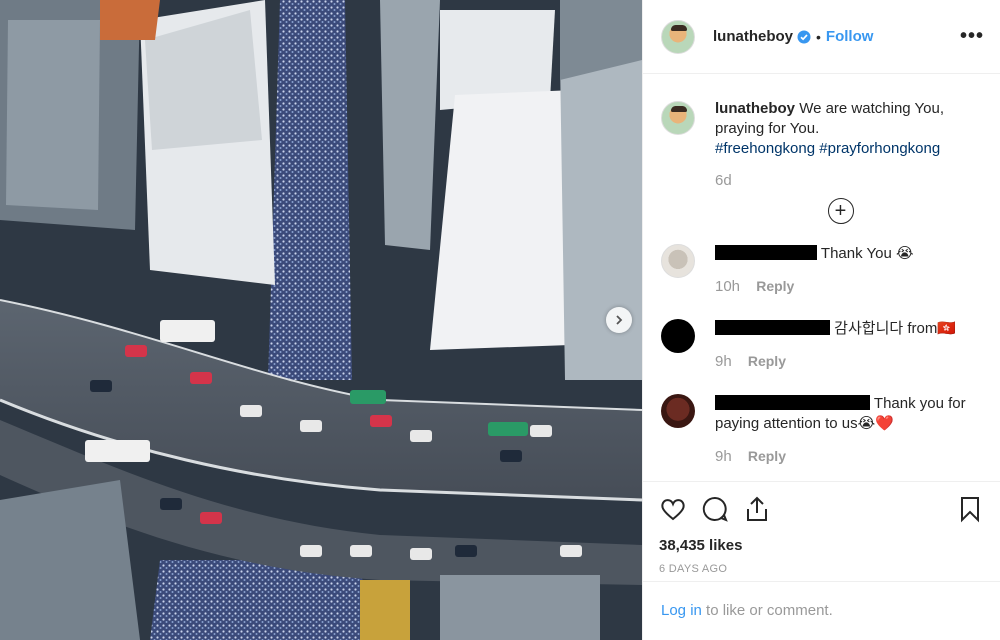 This screenshot has height=640, width=1000. What do you see at coordinates (723, 180) in the screenshot?
I see `caption-time: 6d` at bounding box center [723, 180].